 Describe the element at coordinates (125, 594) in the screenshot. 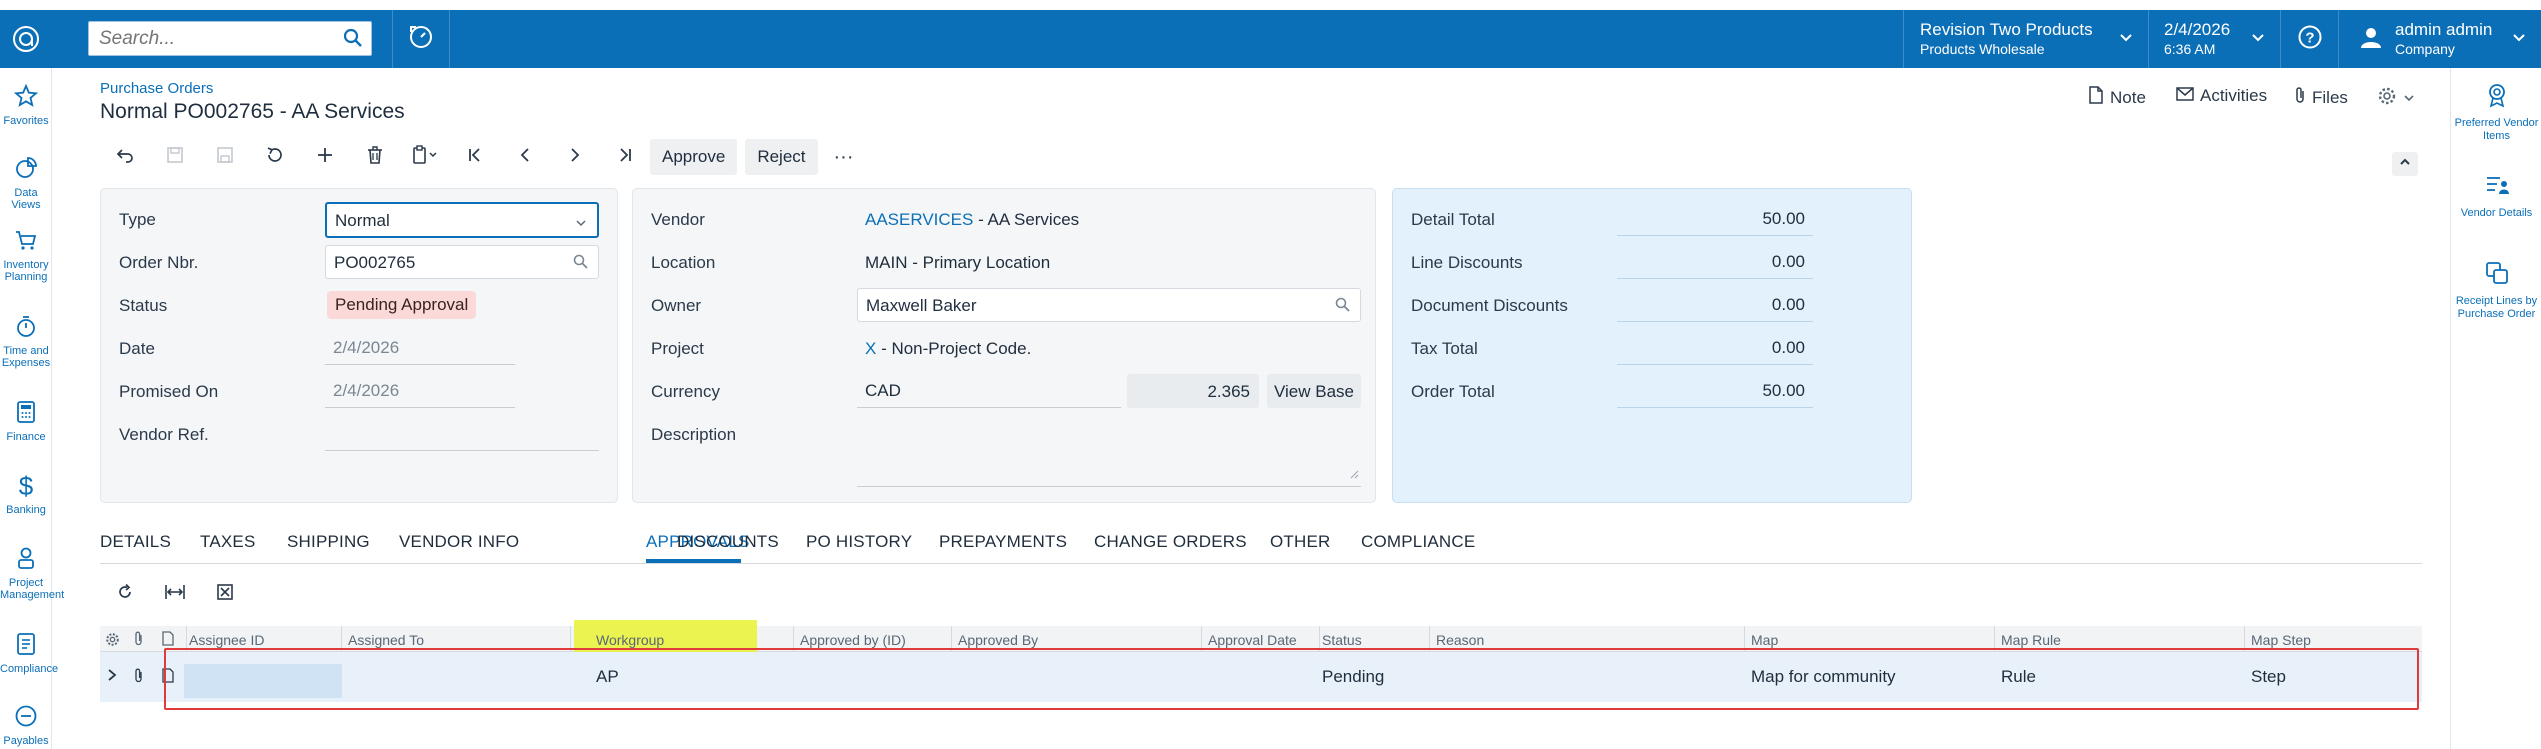

I see `grid-refresh-button` at that location.